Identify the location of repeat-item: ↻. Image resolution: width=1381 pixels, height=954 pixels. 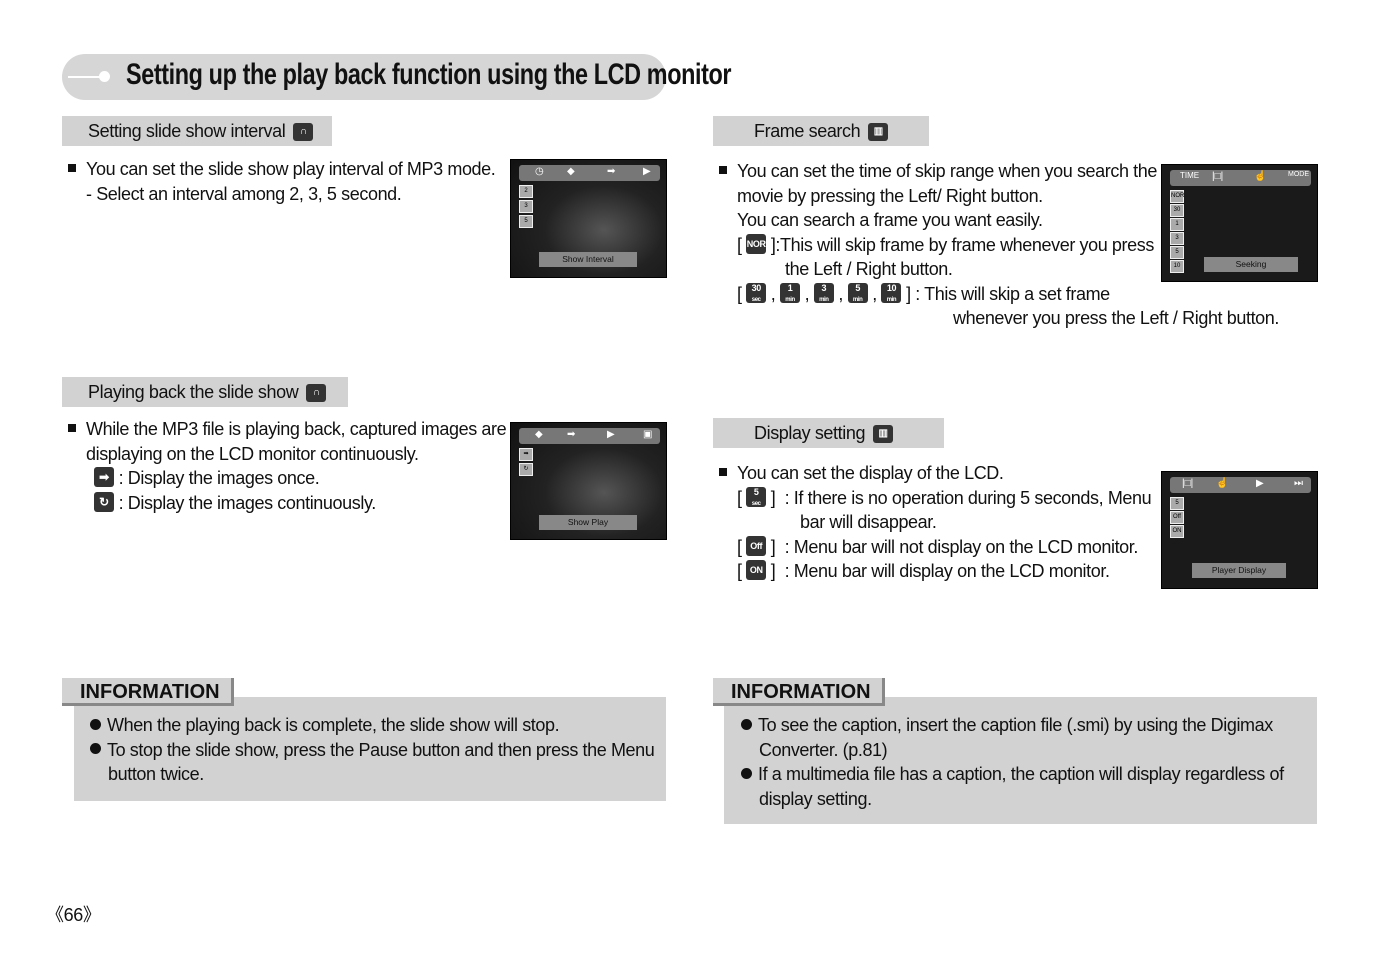
(526, 469).